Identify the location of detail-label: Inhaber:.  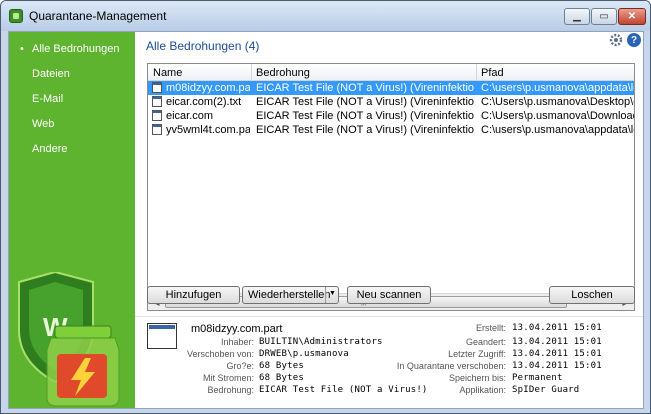
(237, 342).